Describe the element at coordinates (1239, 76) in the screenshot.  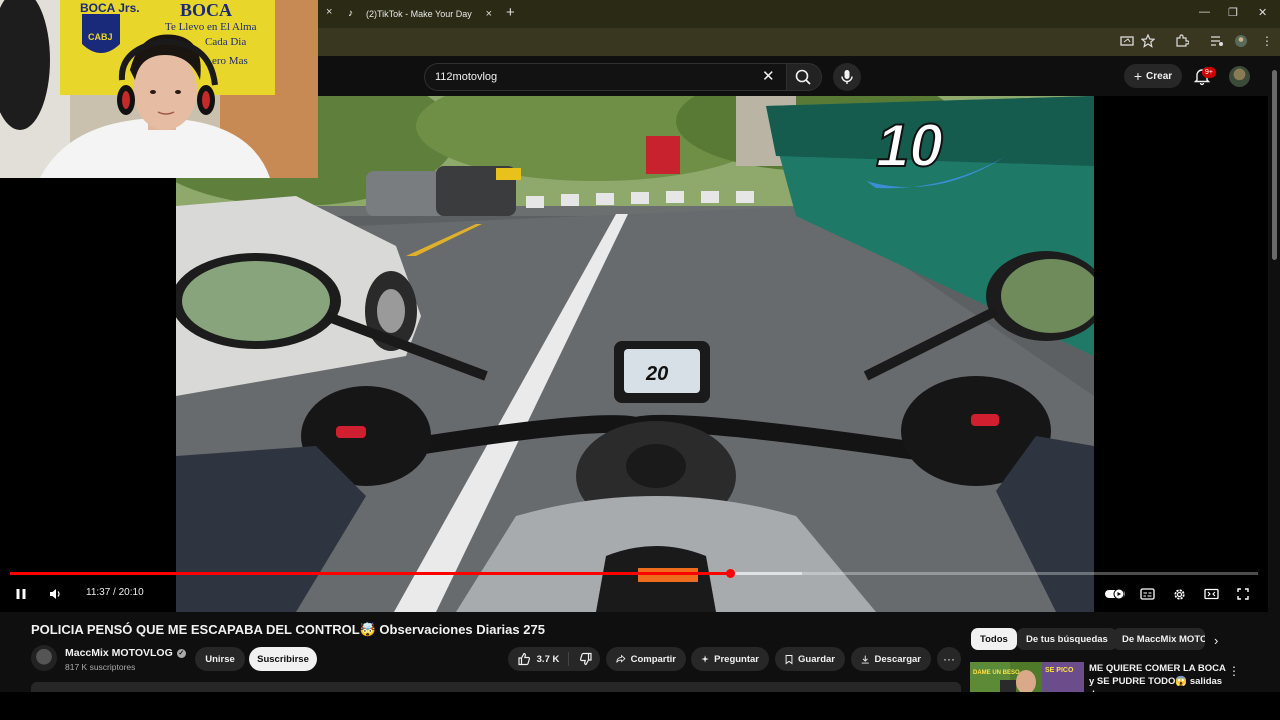
I see `account-avatar` at that location.